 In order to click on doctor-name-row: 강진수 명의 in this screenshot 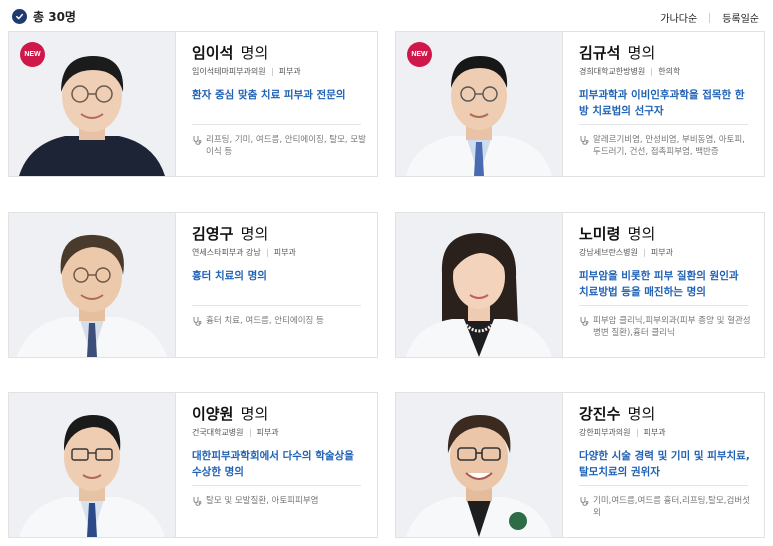, I will do `click(671, 414)`.